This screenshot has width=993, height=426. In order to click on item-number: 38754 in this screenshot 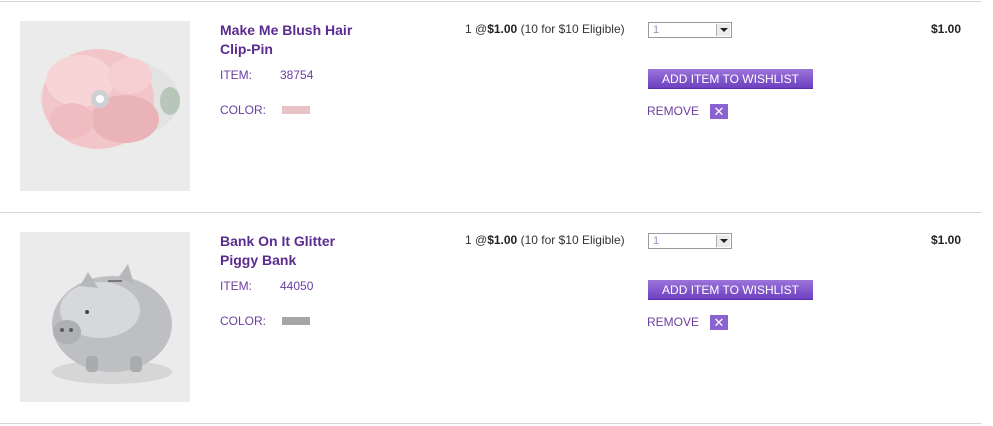, I will do `click(297, 75)`.